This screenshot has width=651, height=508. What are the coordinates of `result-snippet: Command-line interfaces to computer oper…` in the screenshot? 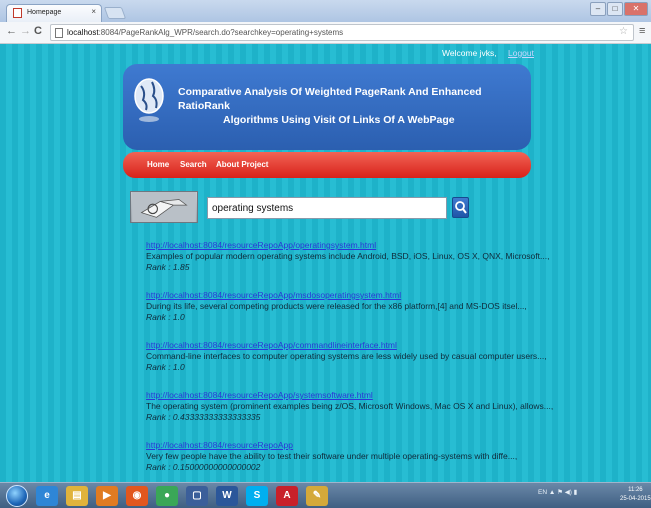 It's located at (346, 356).